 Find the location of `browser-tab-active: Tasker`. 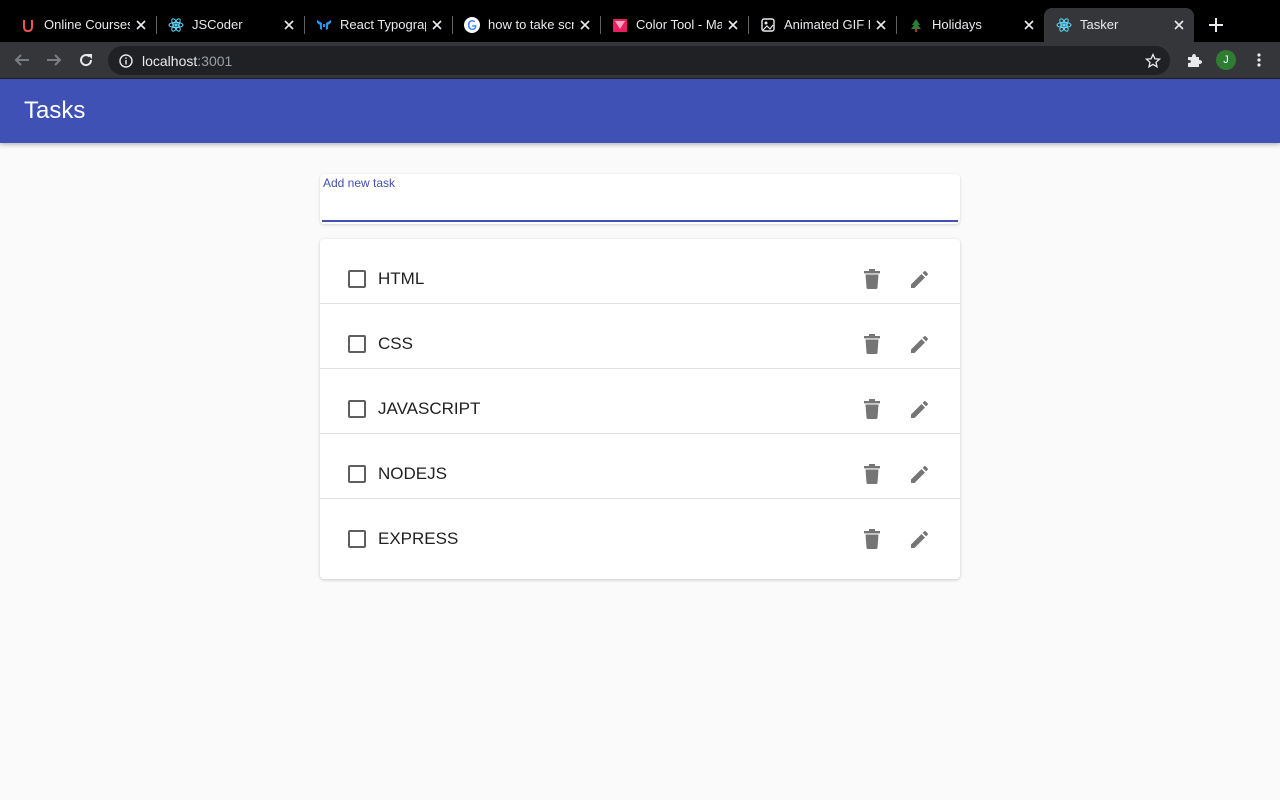

browser-tab-active: Tasker is located at coordinates (1119, 25).